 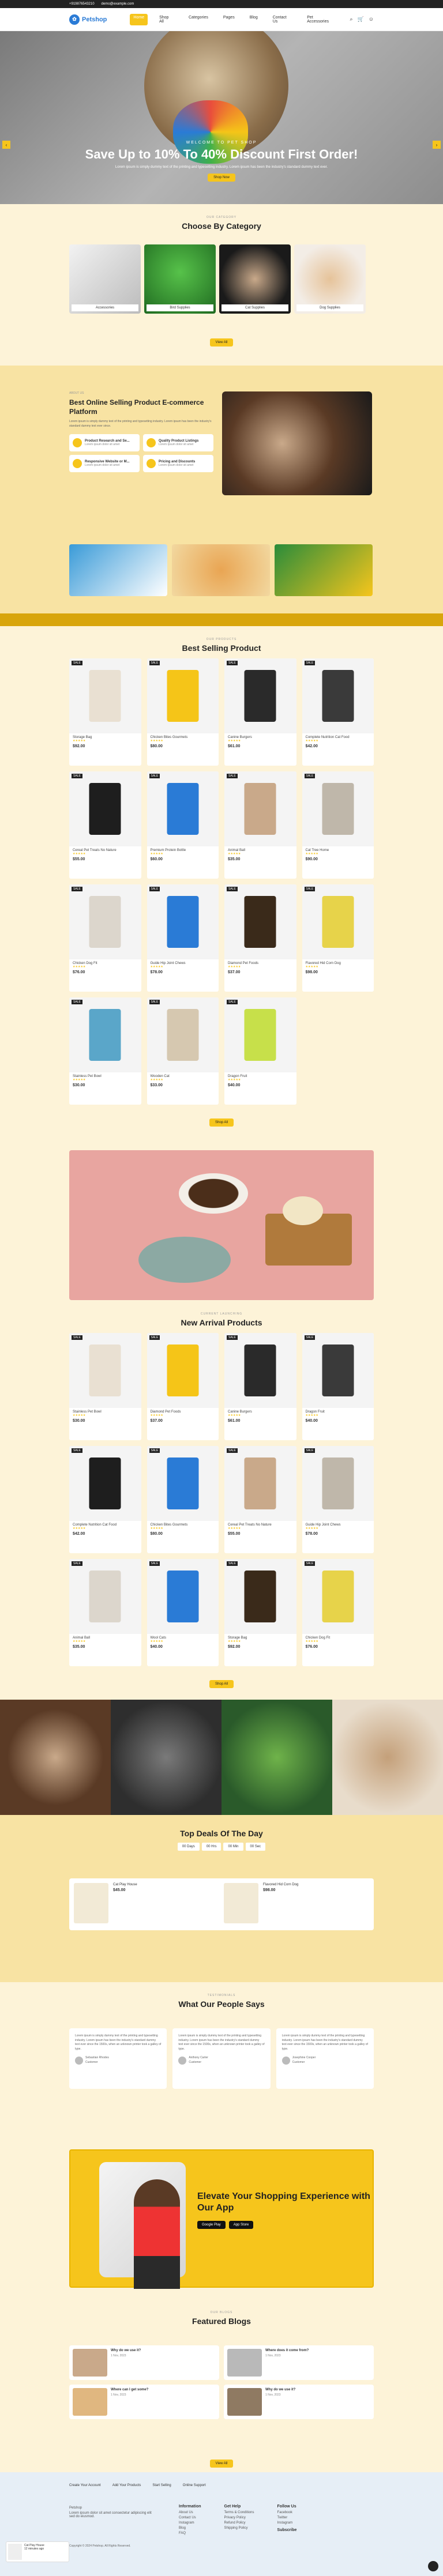 I want to click on promo-banners, so click(x=221, y=575).